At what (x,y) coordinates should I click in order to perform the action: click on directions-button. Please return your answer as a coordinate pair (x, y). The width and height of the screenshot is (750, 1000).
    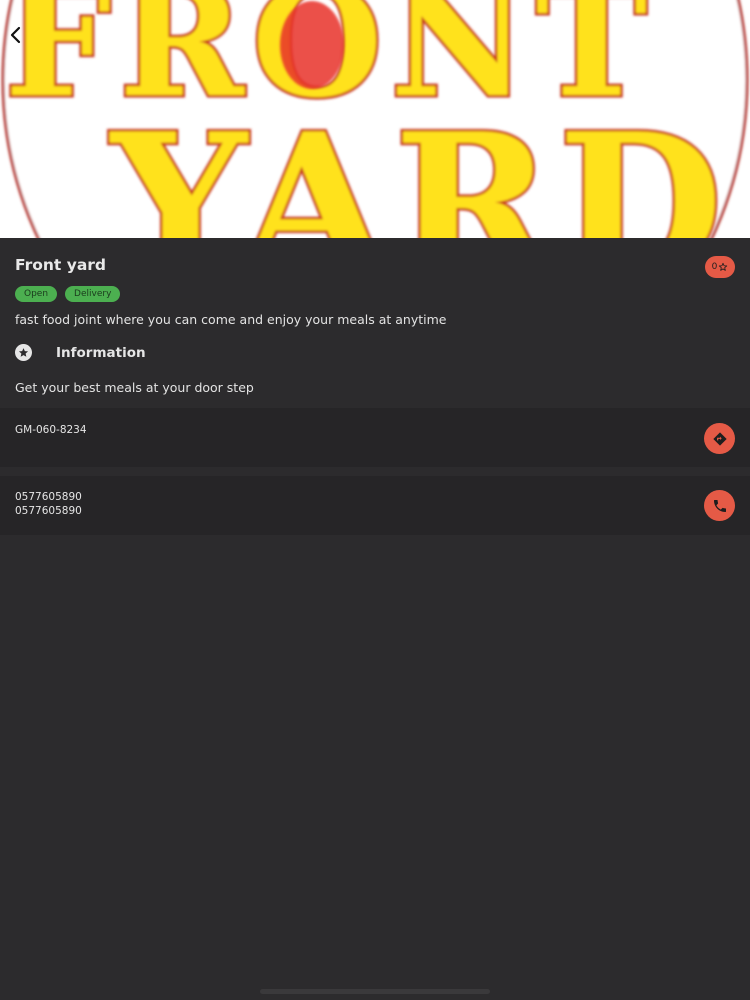
    Looking at the image, I should click on (719, 438).